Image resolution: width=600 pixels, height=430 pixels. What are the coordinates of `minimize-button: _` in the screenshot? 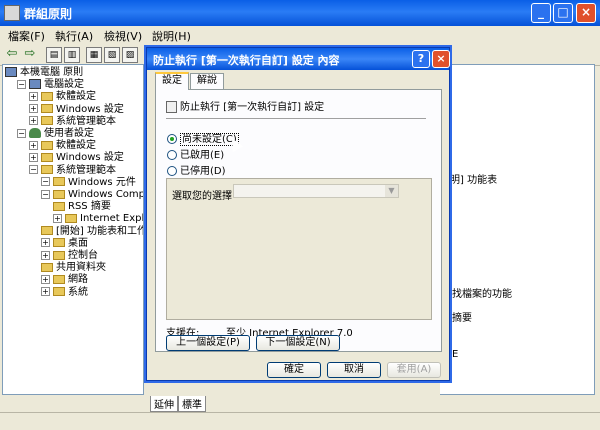 It's located at (541, 13).